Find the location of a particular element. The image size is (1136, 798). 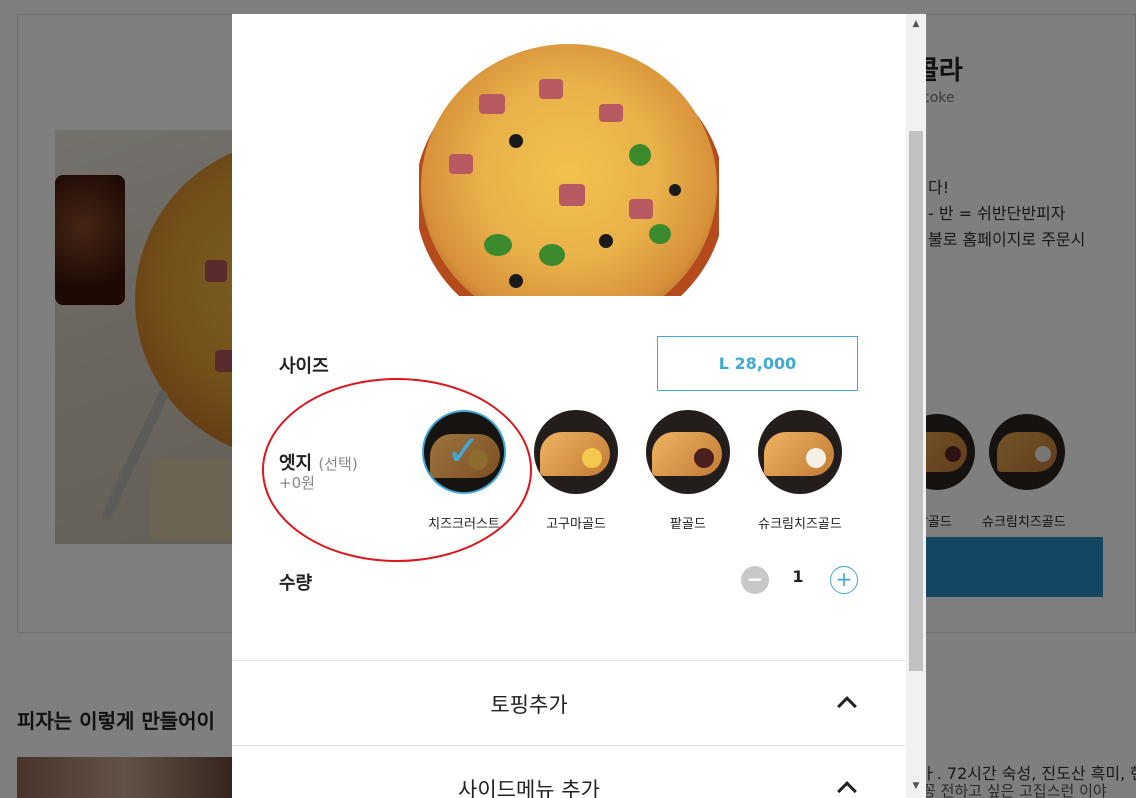

modal-scrollbar: ▲ ▼ is located at coordinates (916, 406).